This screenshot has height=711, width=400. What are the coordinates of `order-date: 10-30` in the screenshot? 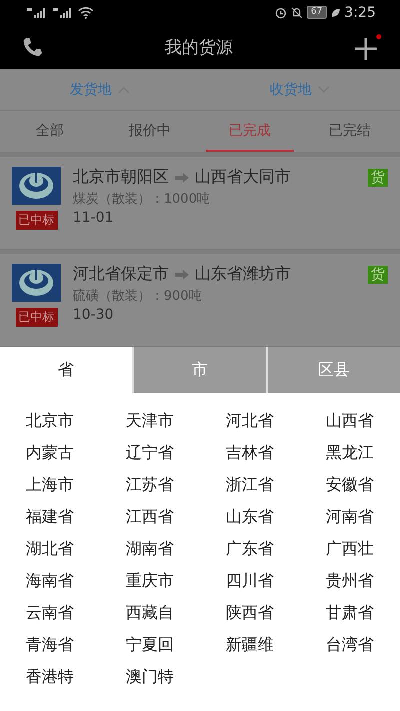 It's located at (94, 315).